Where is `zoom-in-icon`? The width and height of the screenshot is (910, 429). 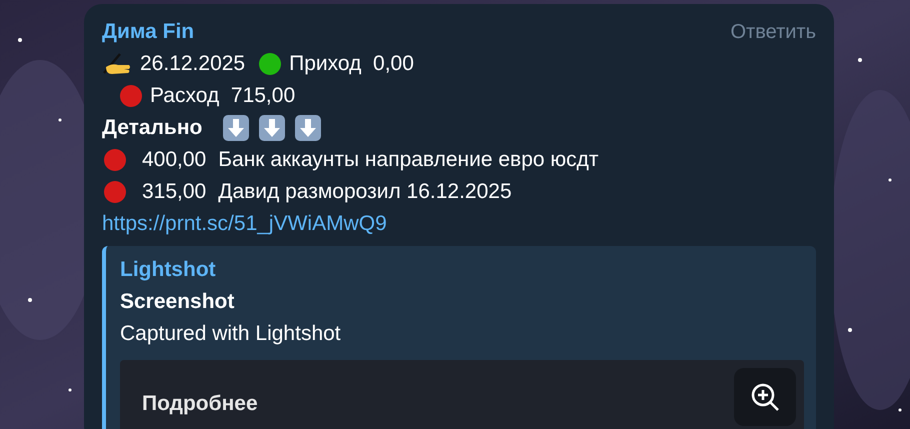 zoom-in-icon is located at coordinates (765, 397).